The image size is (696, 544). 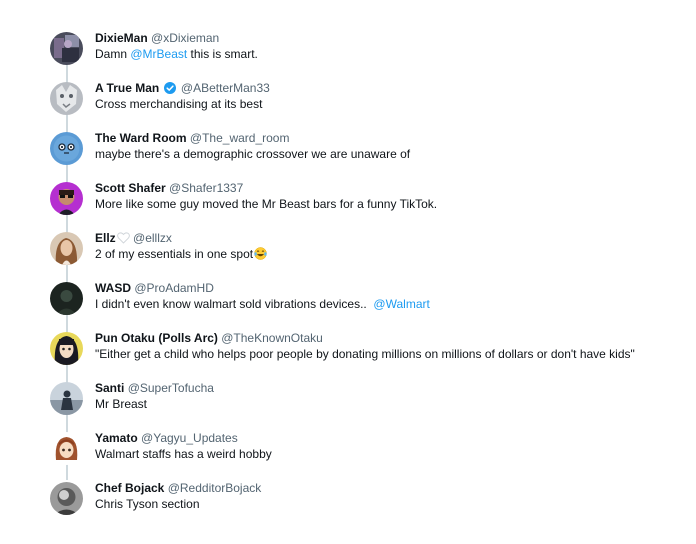 What do you see at coordinates (260, 253) in the screenshot?
I see `laughing-tears-emoji-icon` at bounding box center [260, 253].